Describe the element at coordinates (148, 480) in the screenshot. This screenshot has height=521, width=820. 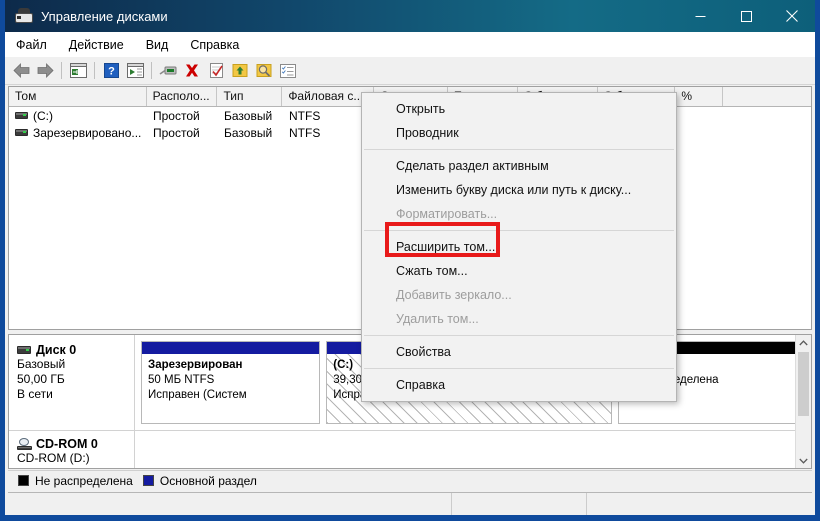
I see `legend-swatch-primary` at that location.